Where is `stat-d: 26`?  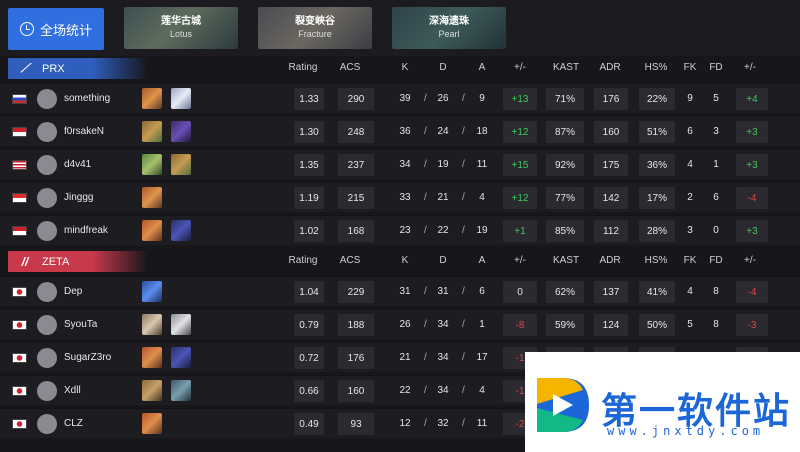
stat-d: 26 is located at coordinates (443, 98).